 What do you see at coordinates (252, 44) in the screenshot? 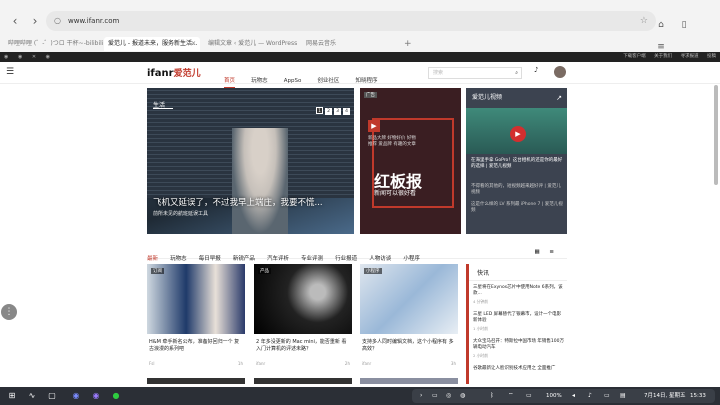
I see `tab-wordpress: 编辑文章 ‹ 爱范儿 — WordPress` at bounding box center [252, 44].